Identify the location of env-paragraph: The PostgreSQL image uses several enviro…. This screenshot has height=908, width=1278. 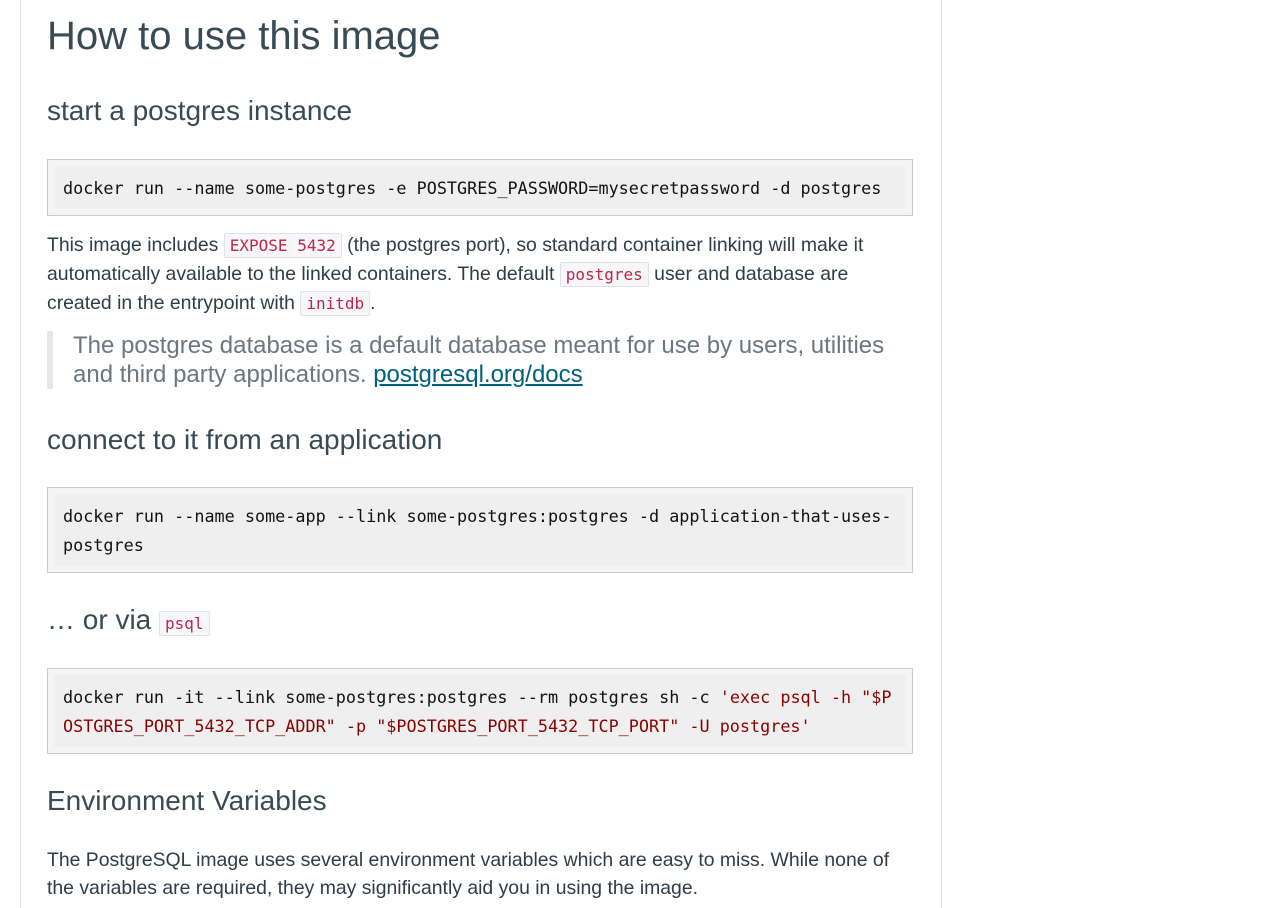
(468, 874).